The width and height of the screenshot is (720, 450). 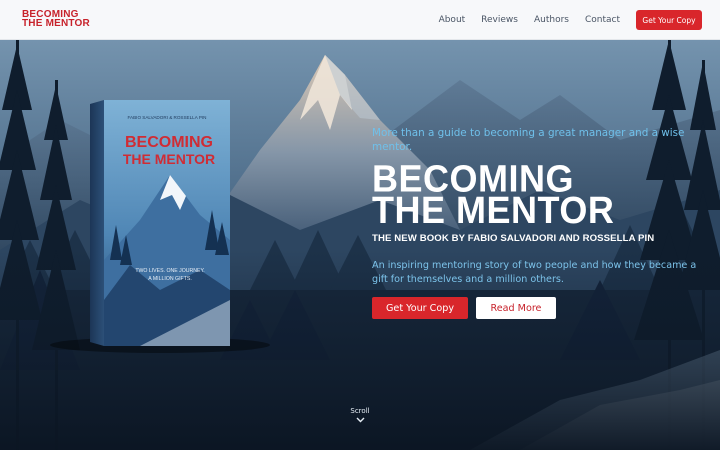 I want to click on scroll-label: Scroll, so click(x=360, y=411).